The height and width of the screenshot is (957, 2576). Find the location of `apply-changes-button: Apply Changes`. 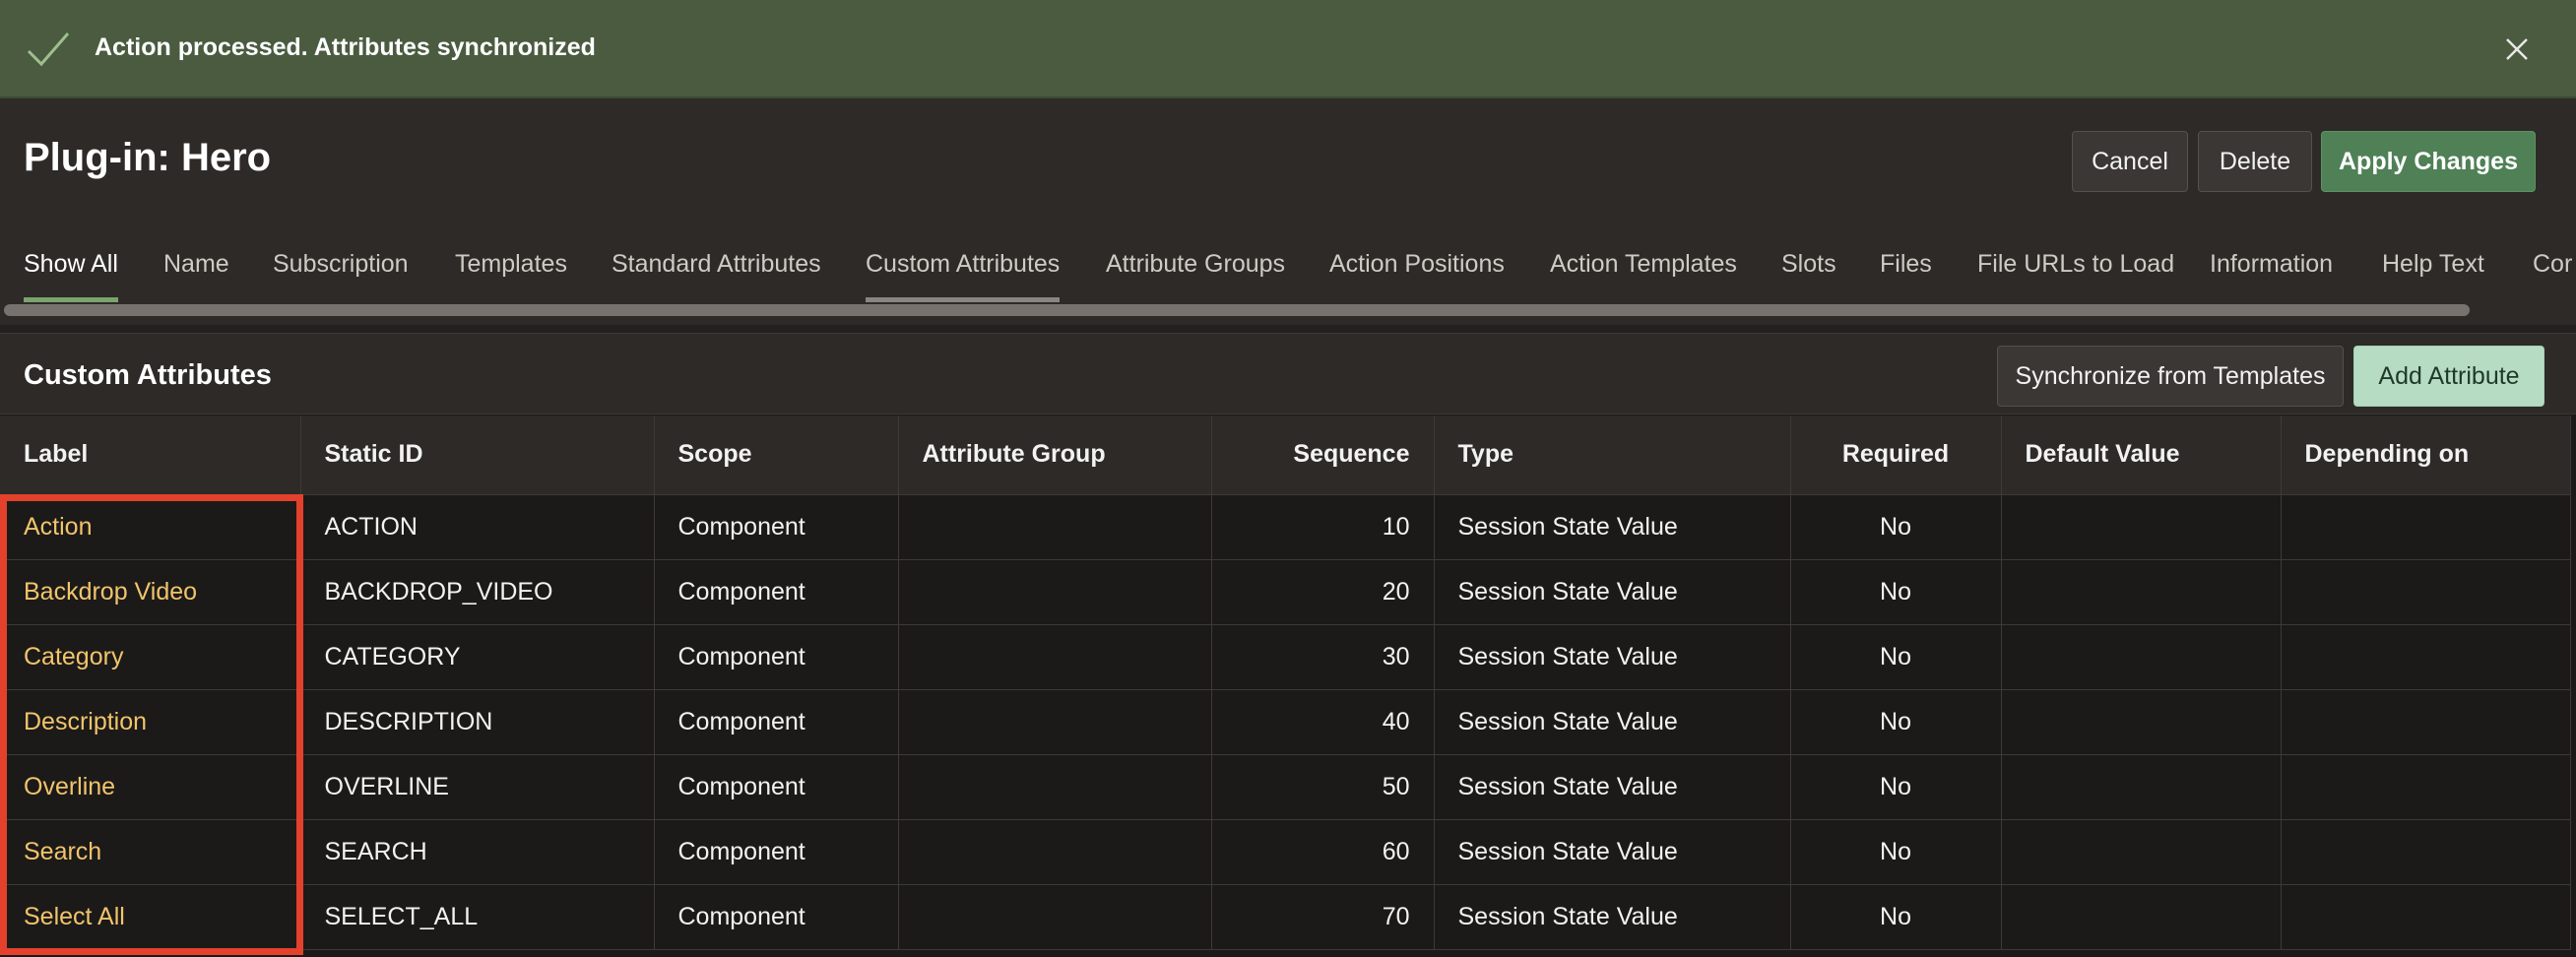

apply-changes-button: Apply Changes is located at coordinates (2428, 161).